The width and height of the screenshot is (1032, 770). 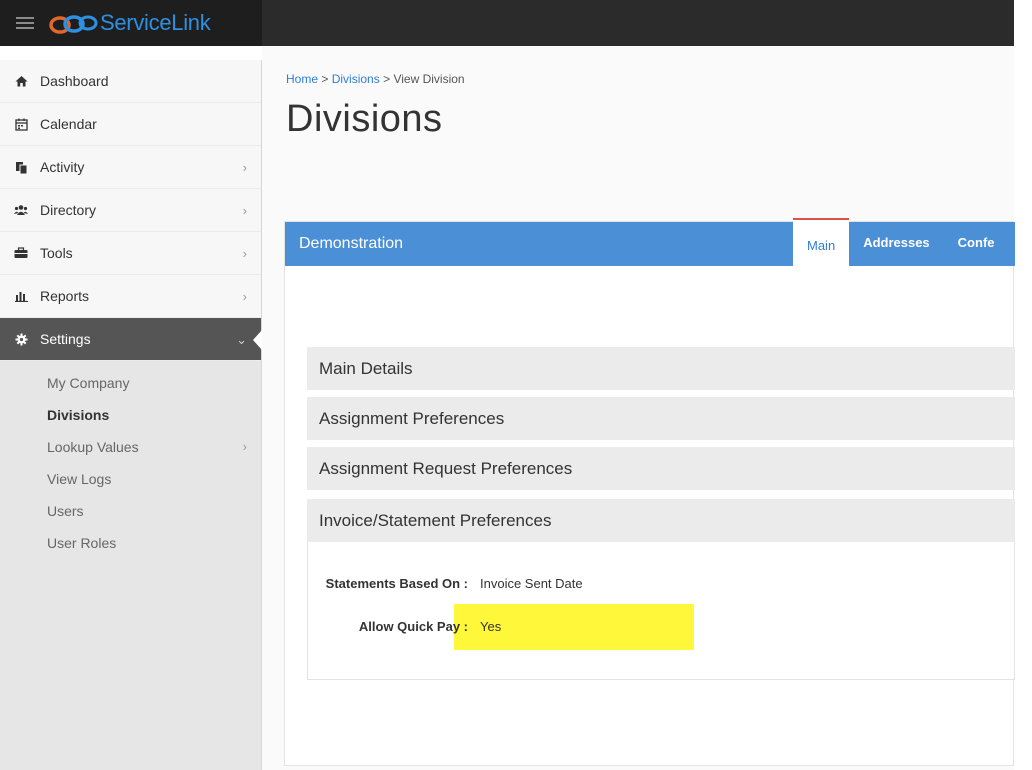 What do you see at coordinates (364, 119) in the screenshot?
I see `page-title: Divisions` at bounding box center [364, 119].